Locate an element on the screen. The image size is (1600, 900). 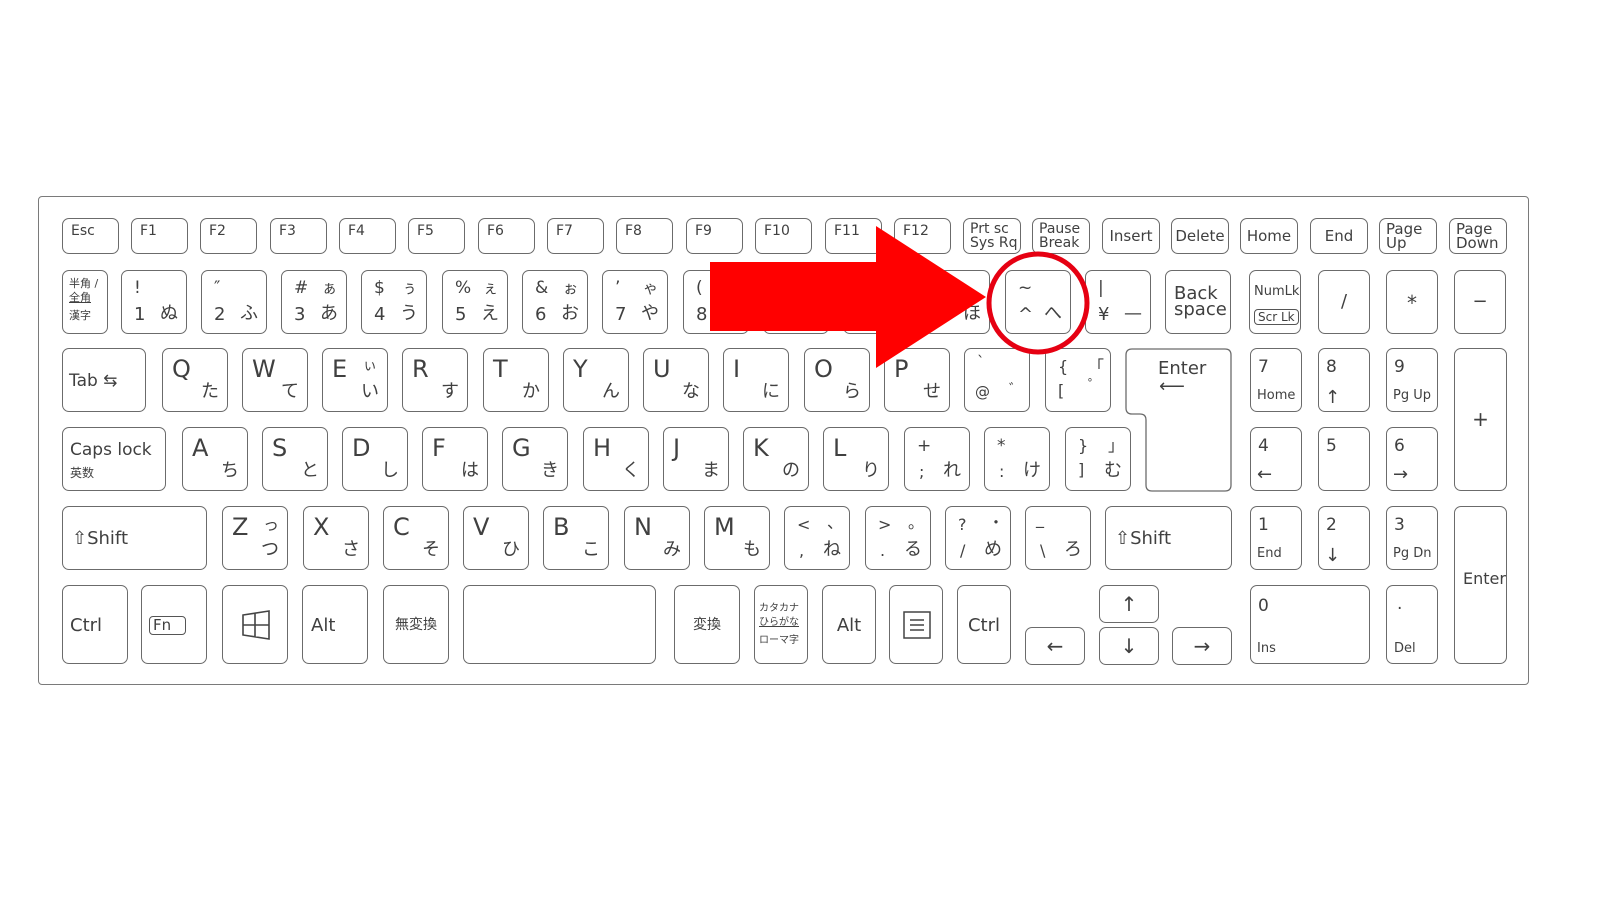
key-2: ″ 2 ふ is located at coordinates (234, 302).